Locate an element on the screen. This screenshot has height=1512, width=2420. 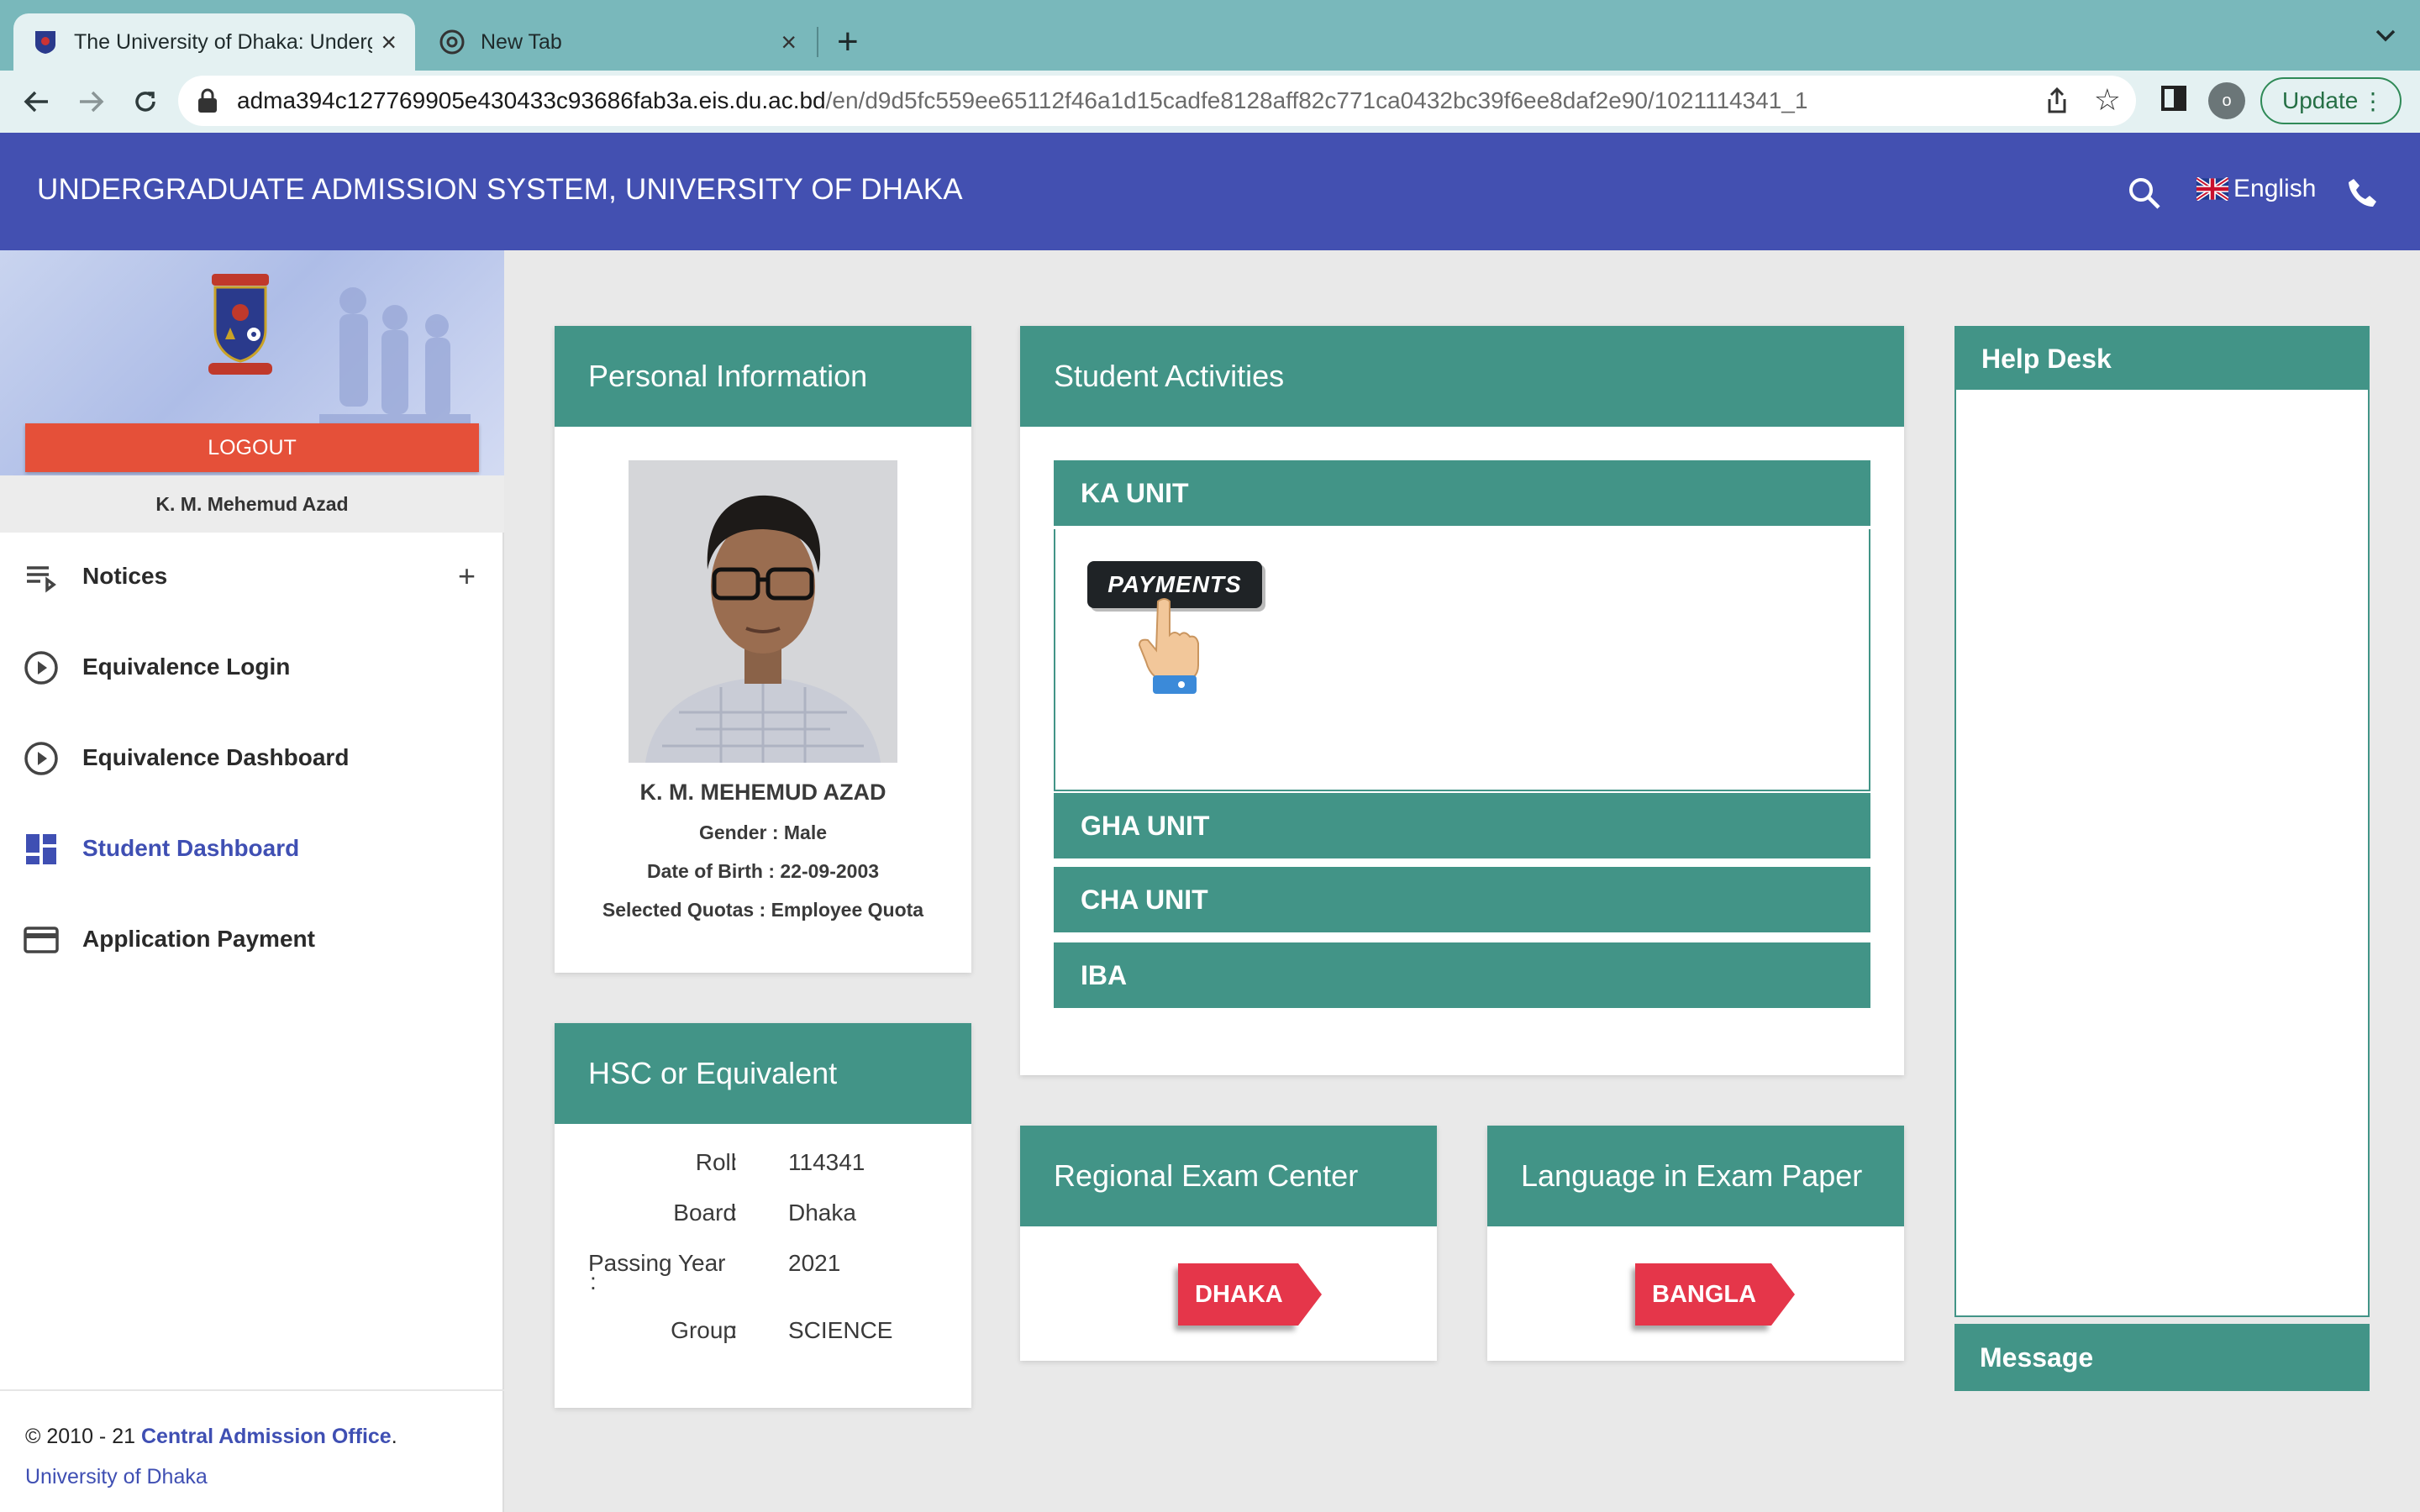
unit-gha-header: GHA UNIT is located at coordinates (1462, 825).